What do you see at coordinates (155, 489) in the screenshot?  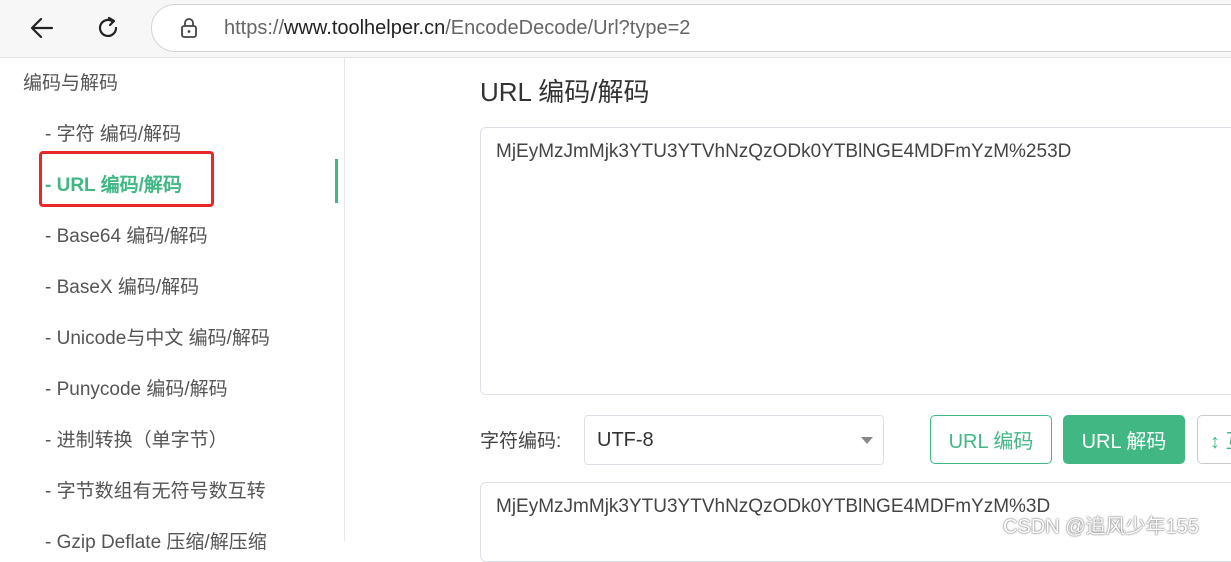 I see `sidebar-item-byte-array: - 字节数组有无符号数互转` at bounding box center [155, 489].